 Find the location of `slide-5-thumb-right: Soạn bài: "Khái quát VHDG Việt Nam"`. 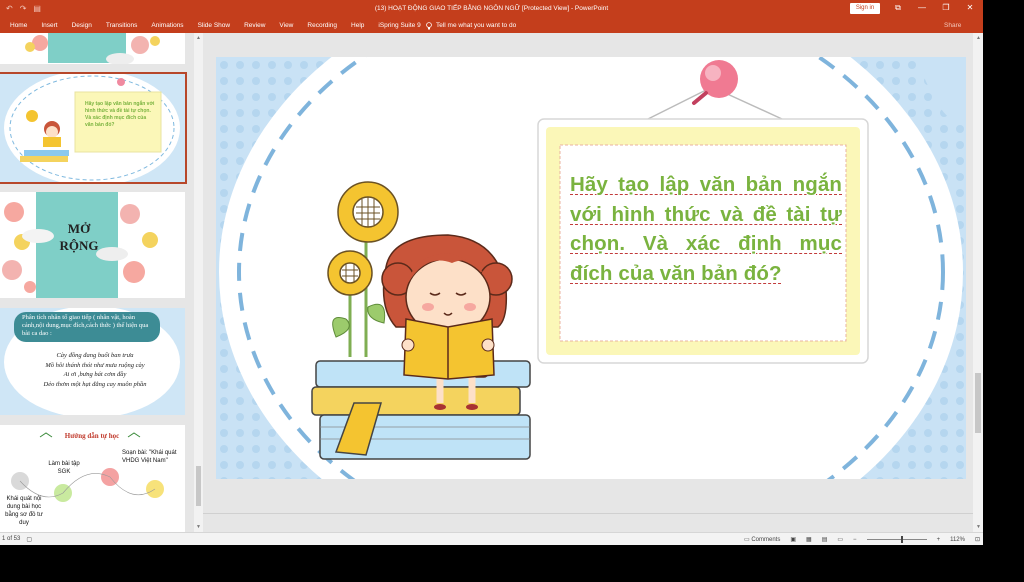

slide-5-thumb-right: Soạn bài: "Khái quát VHDG Việt Nam" is located at coordinates (149, 457).